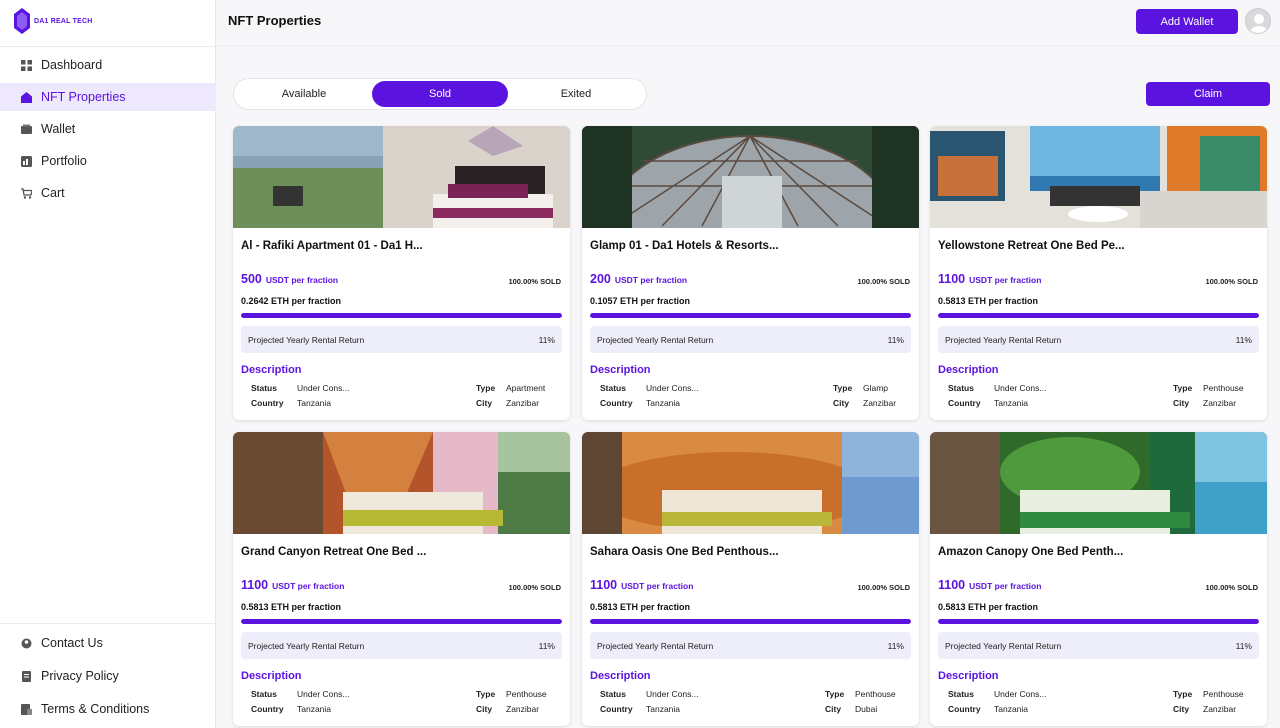  I want to click on sidebar-item-portfolio: Portfolio, so click(108, 161).